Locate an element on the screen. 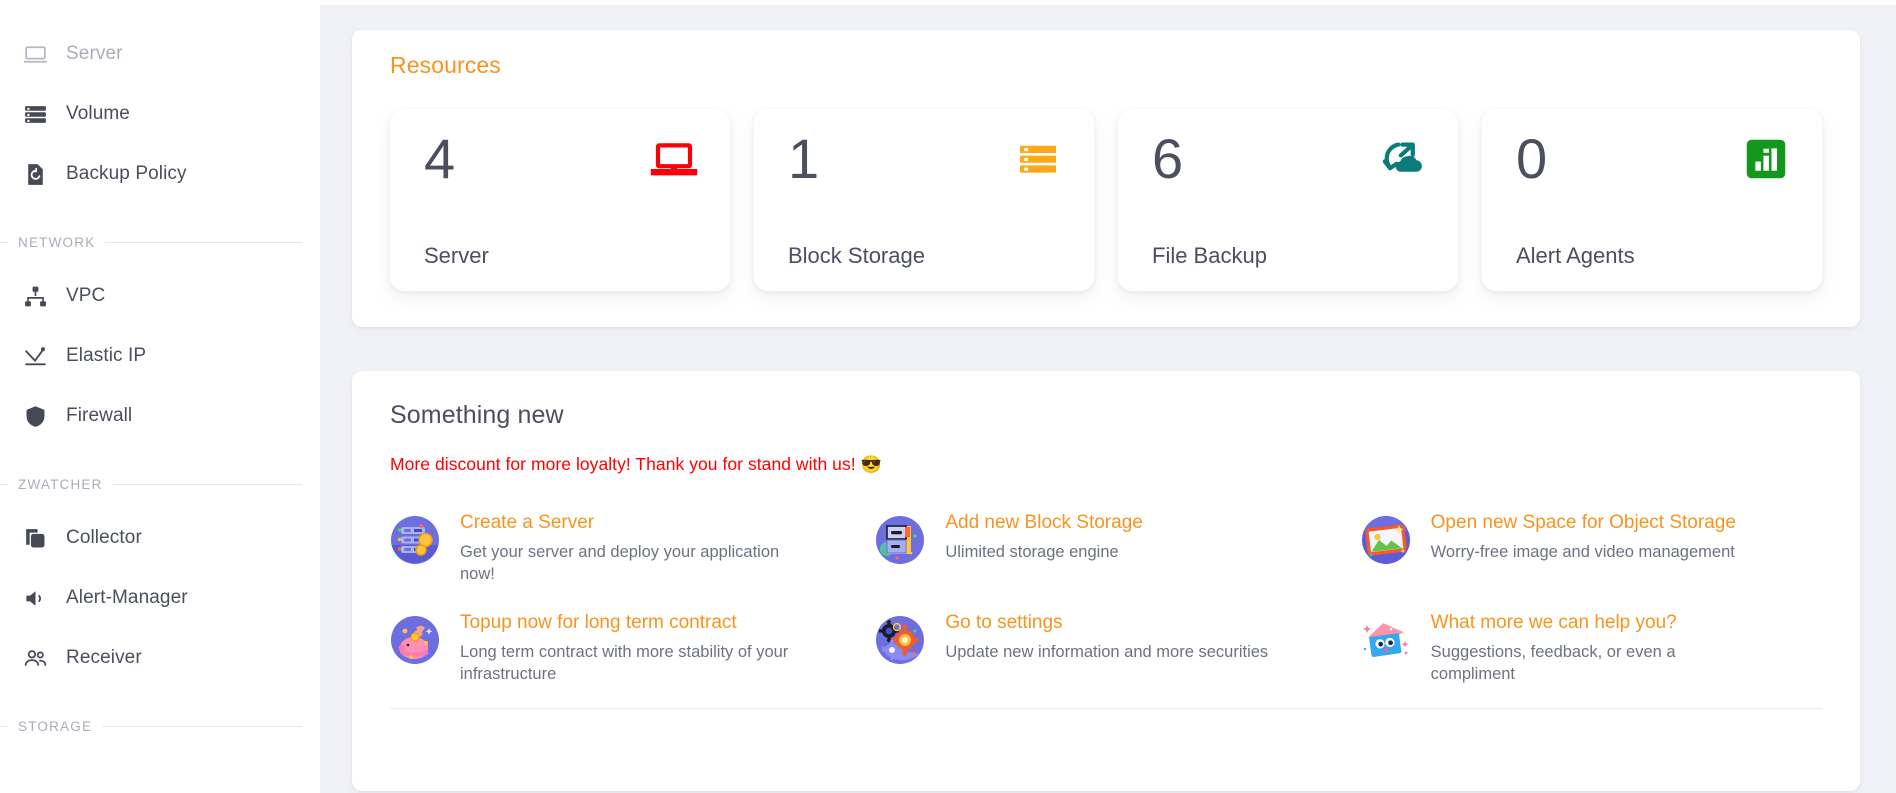  network-topology-icon is located at coordinates (35, 296).